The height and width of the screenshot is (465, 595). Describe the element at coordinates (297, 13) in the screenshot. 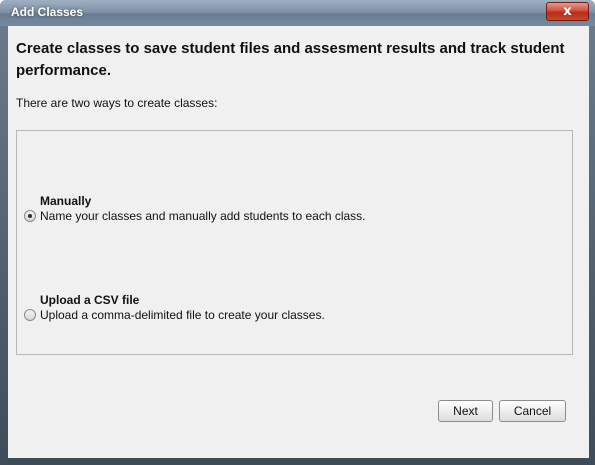

I see `title-bar: Add Classes x` at that location.